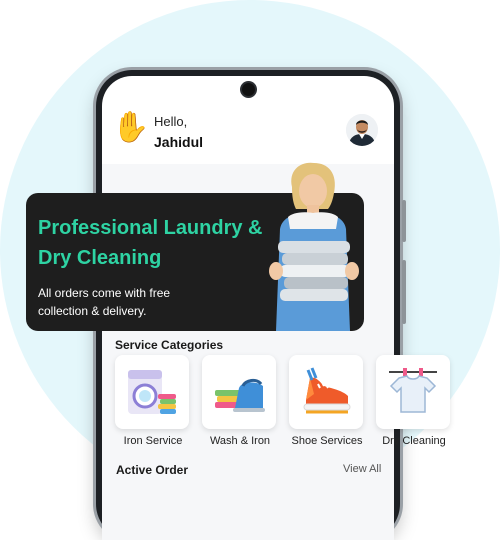  I want to click on phone-volume-button, so click(404, 221).